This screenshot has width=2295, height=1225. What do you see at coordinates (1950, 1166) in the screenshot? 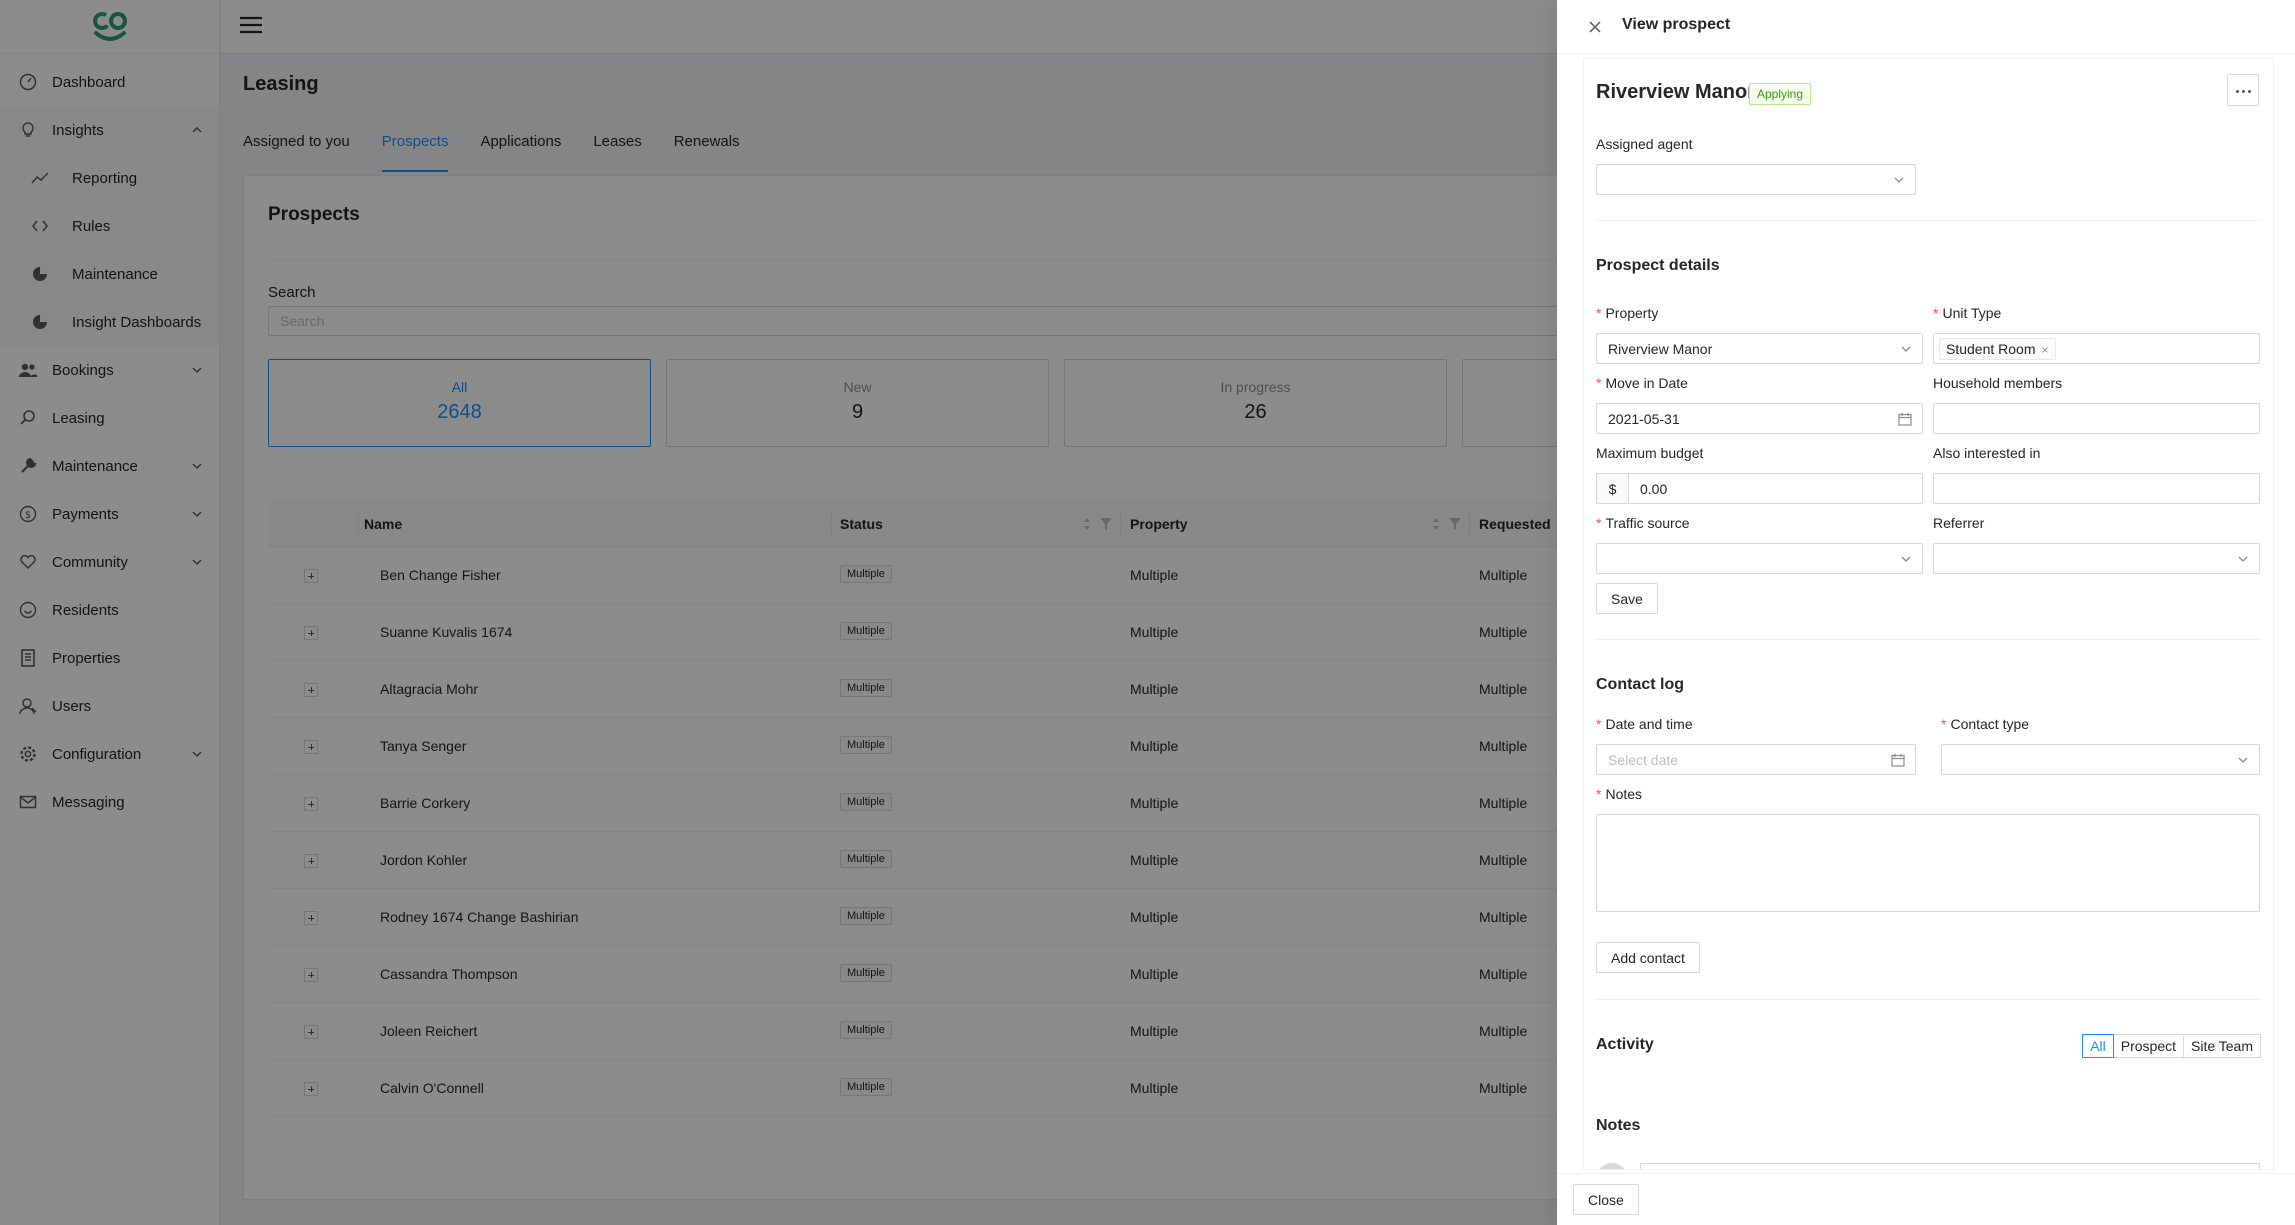
I see `note-input` at bounding box center [1950, 1166].